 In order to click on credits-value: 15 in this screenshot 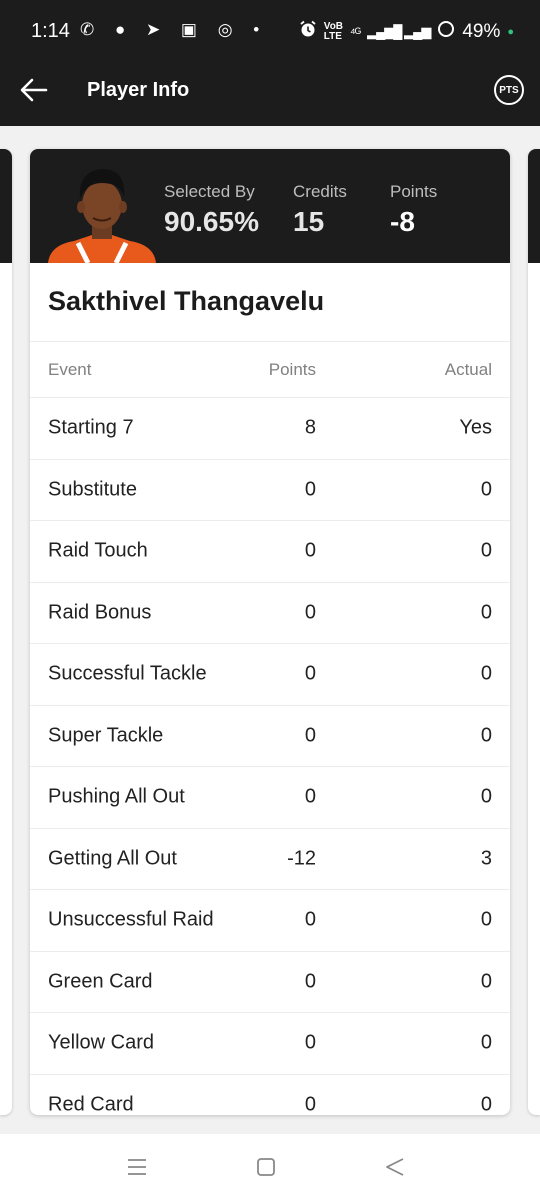, I will do `click(309, 221)`.